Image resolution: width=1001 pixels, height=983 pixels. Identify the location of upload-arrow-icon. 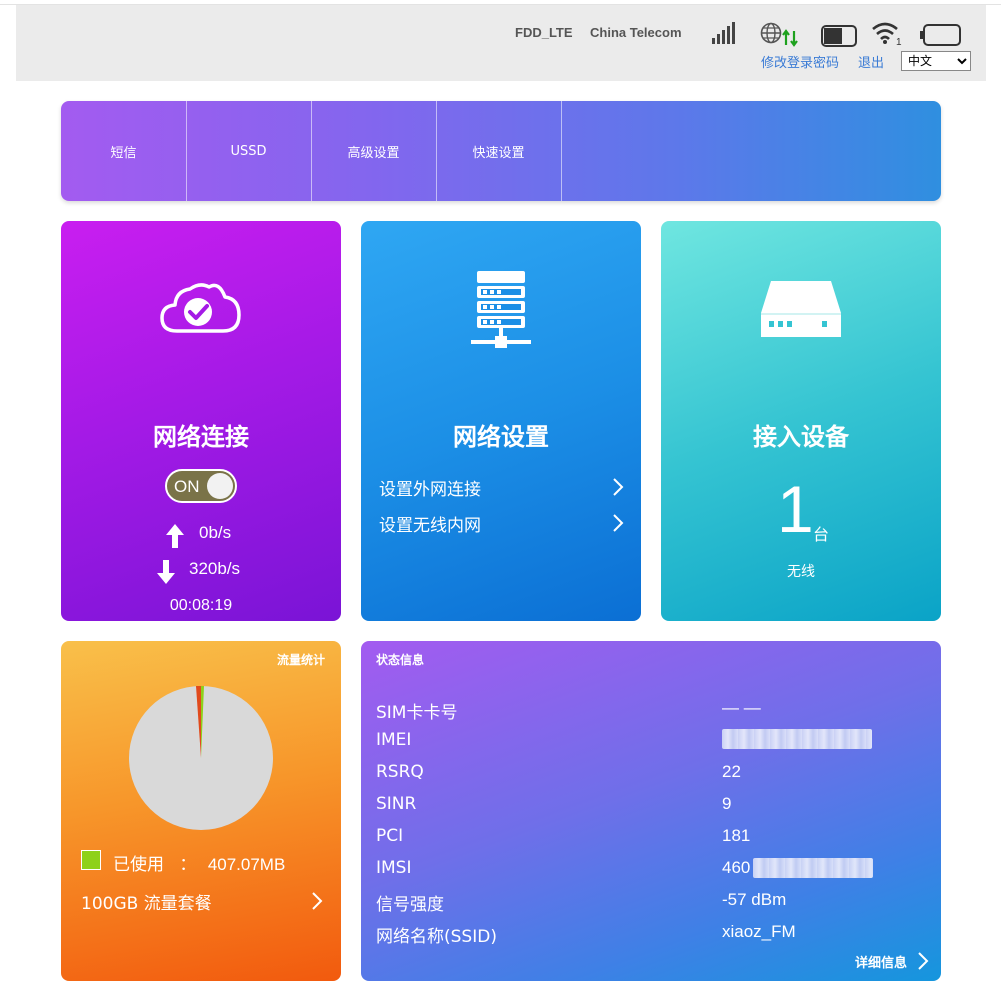
(175, 536).